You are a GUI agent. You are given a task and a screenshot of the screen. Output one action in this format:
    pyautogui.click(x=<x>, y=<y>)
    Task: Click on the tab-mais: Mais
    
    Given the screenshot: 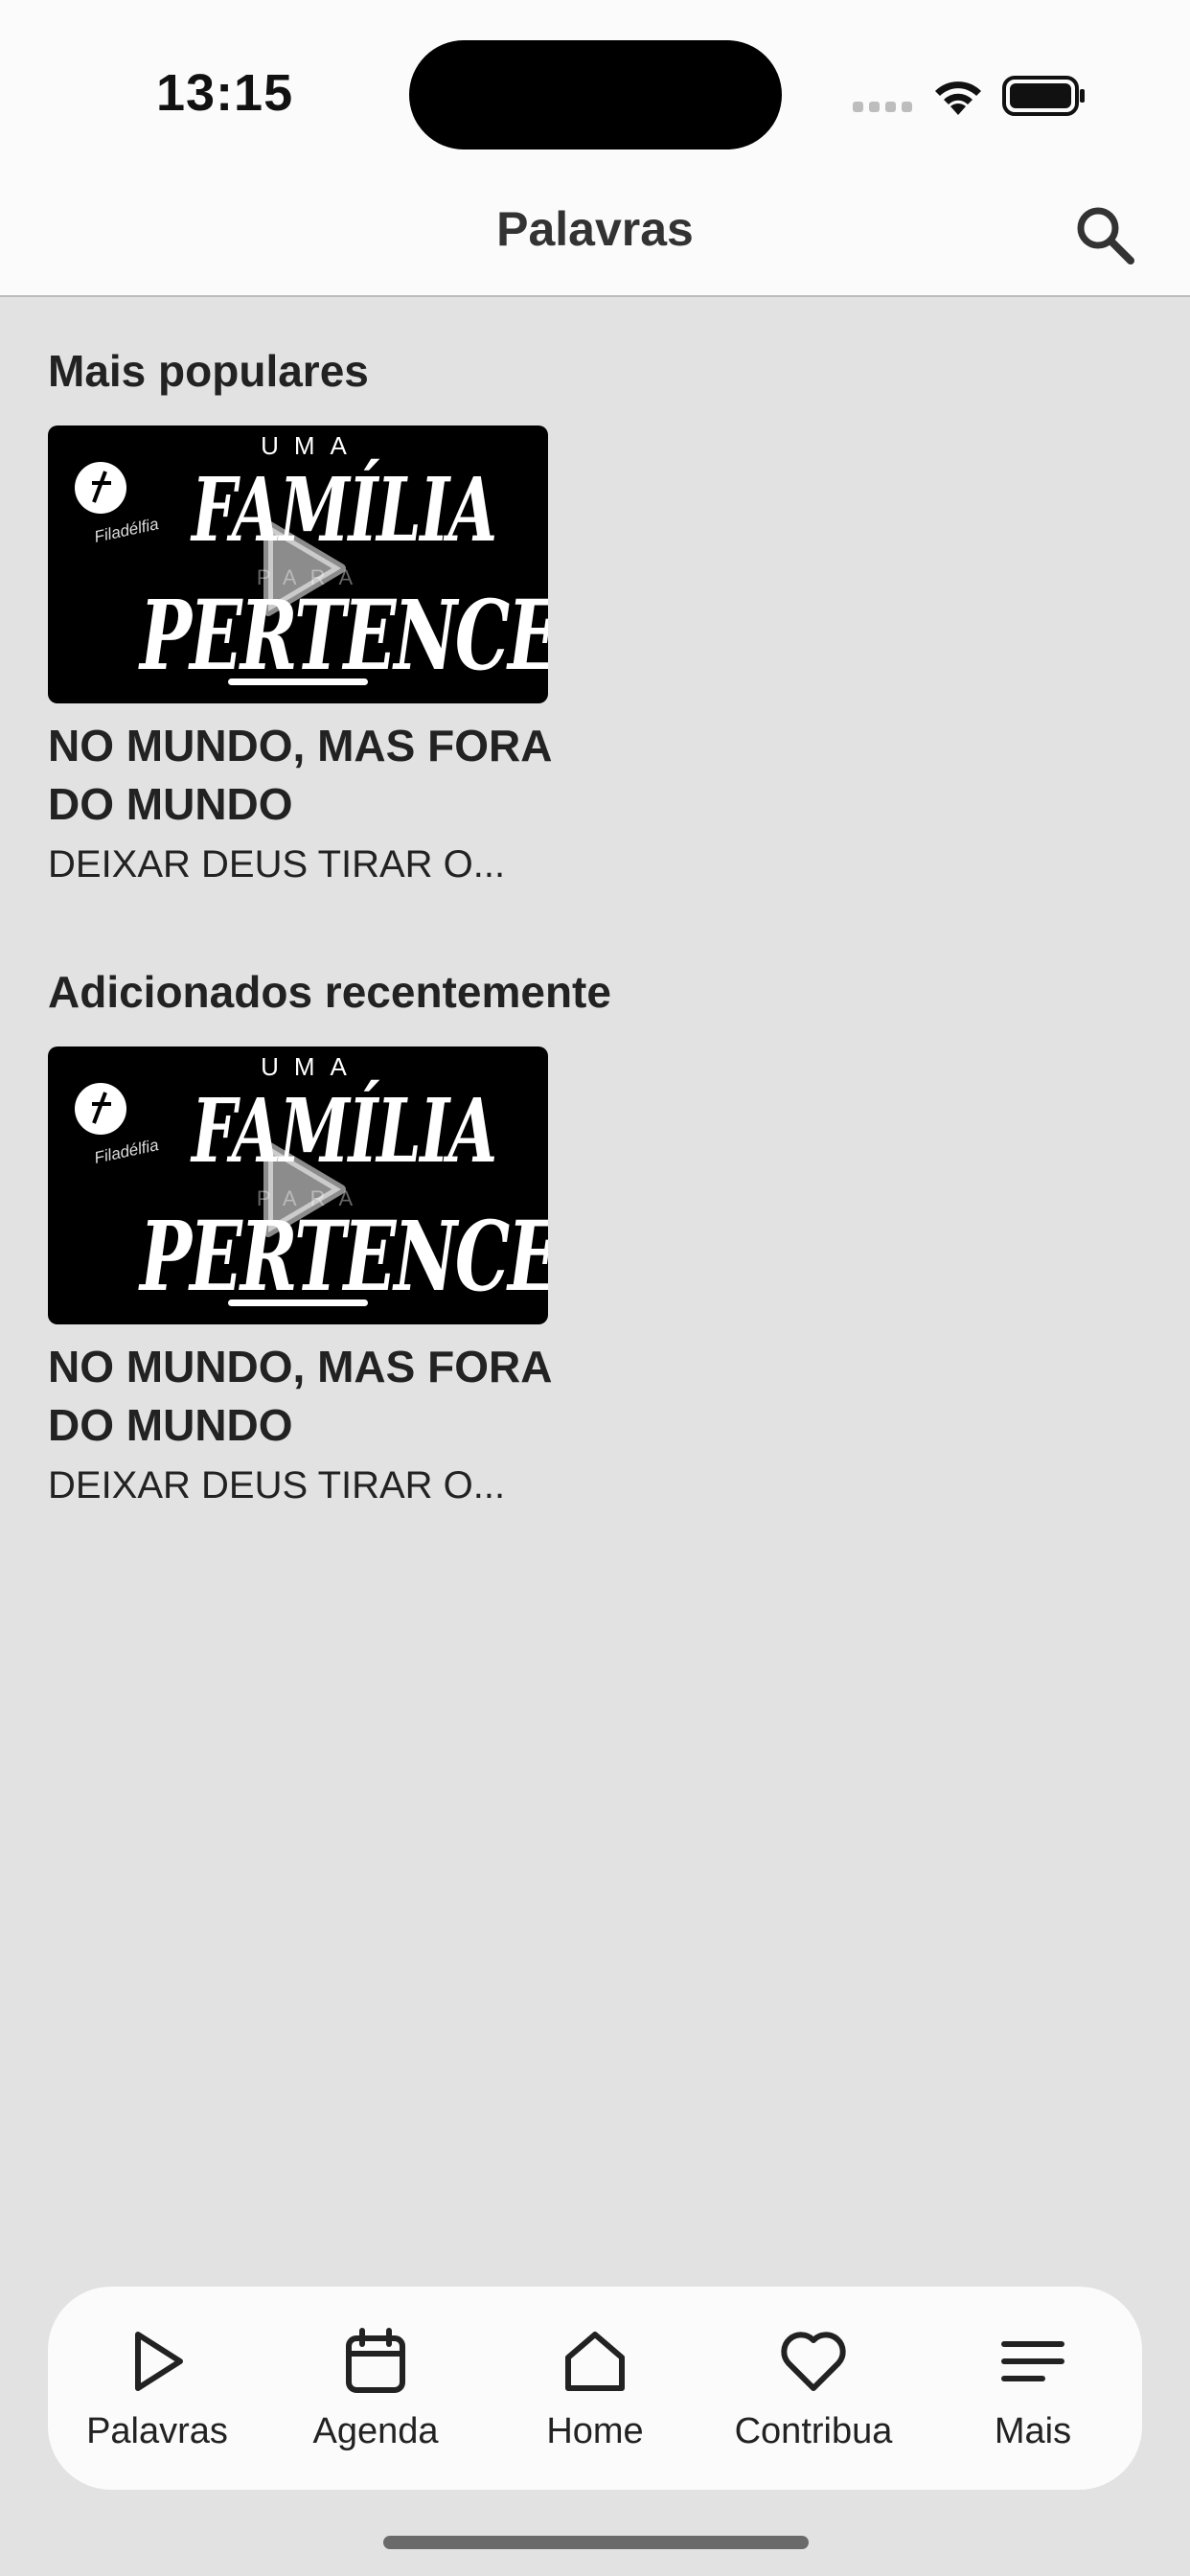 What is the action you would take?
    pyautogui.click(x=1033, y=2388)
    